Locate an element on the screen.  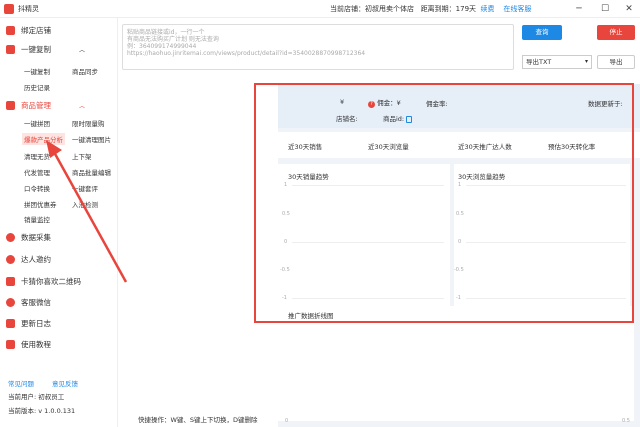
app-logo-icon is located at coordinates (9, 8).